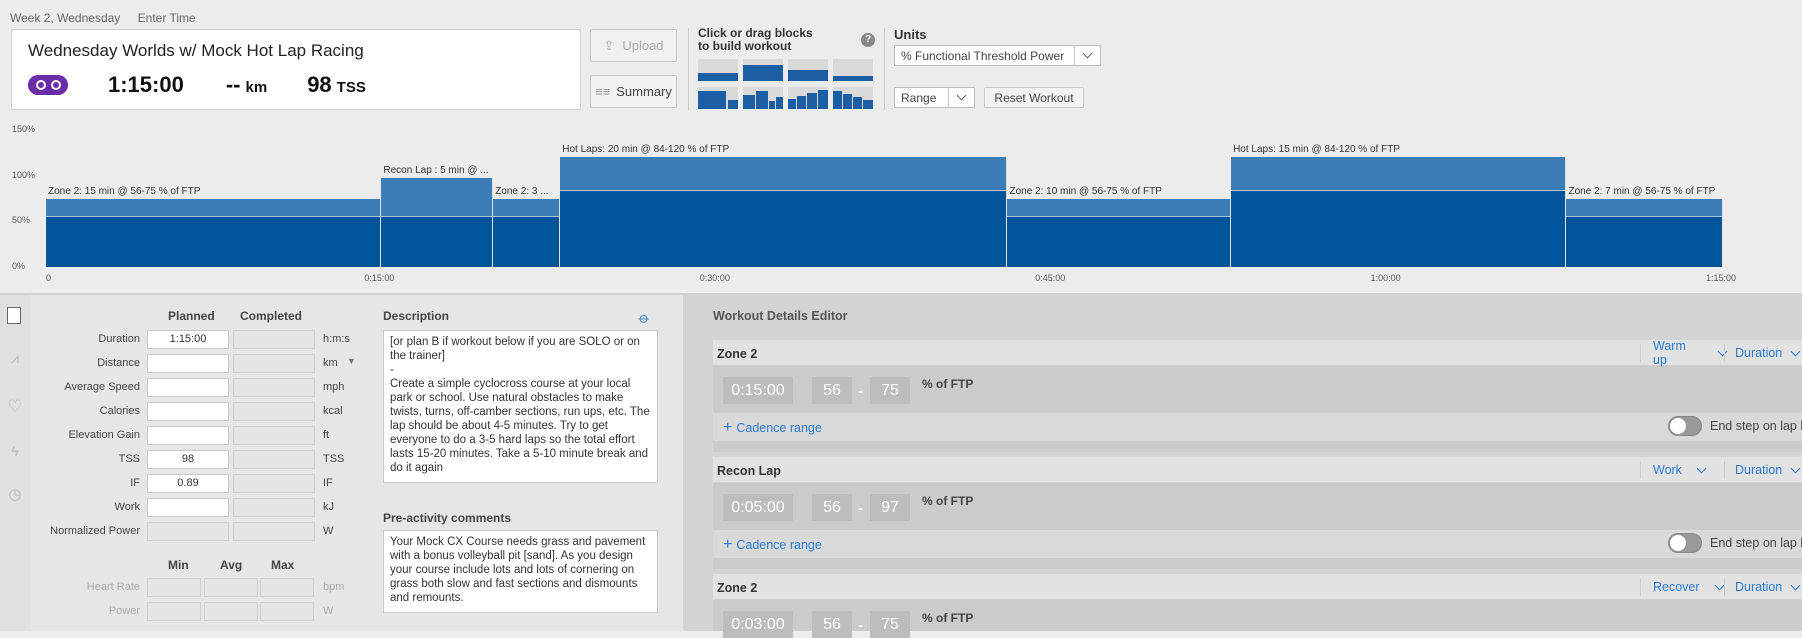 The height and width of the screenshot is (638, 1802). Describe the element at coordinates (1684, 353) in the screenshot. I see `step-type-dropdown: Warm up` at that location.